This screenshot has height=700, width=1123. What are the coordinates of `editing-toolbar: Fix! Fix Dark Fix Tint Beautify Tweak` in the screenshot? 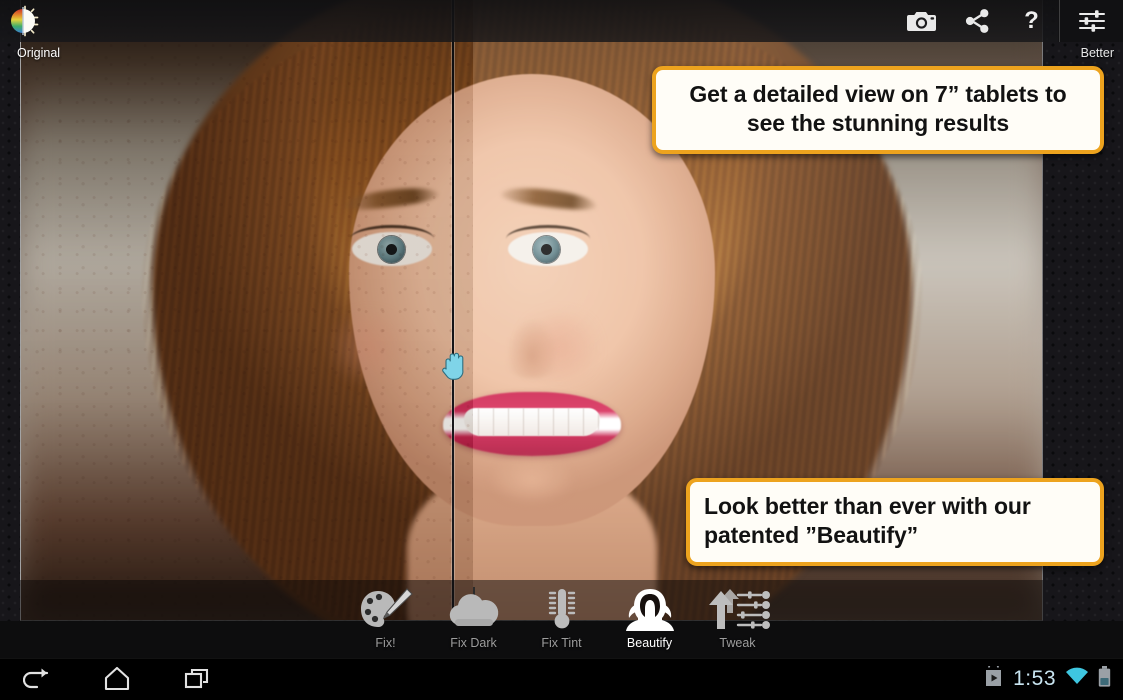 It's located at (561, 619).